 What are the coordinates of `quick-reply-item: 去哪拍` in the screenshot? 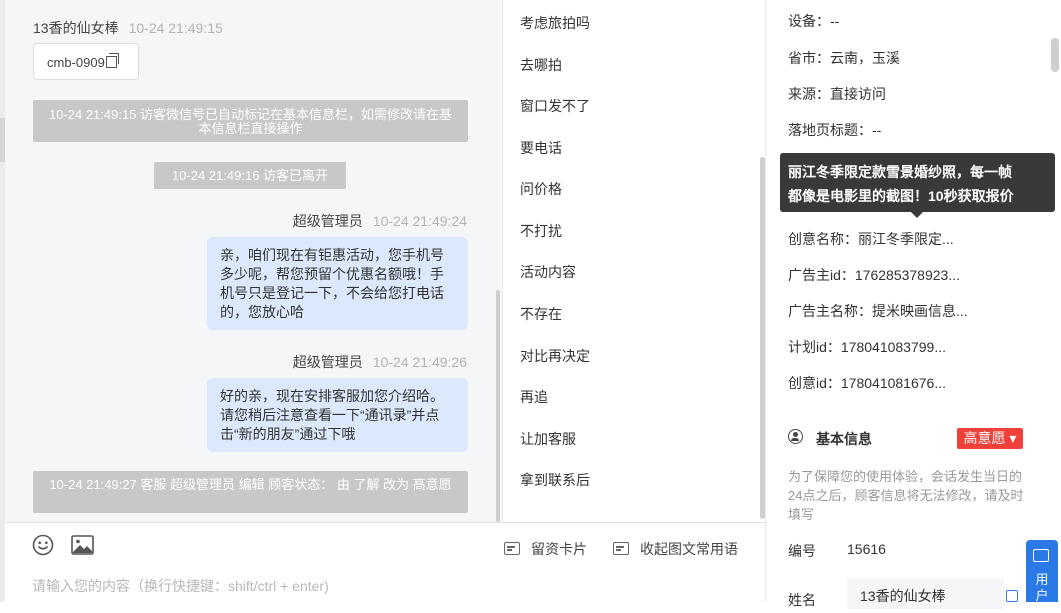 It's located at (541, 65).